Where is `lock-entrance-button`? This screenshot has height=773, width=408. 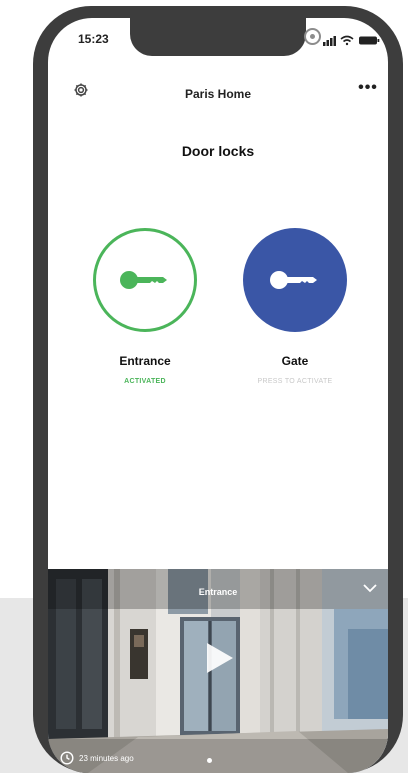 lock-entrance-button is located at coordinates (145, 280).